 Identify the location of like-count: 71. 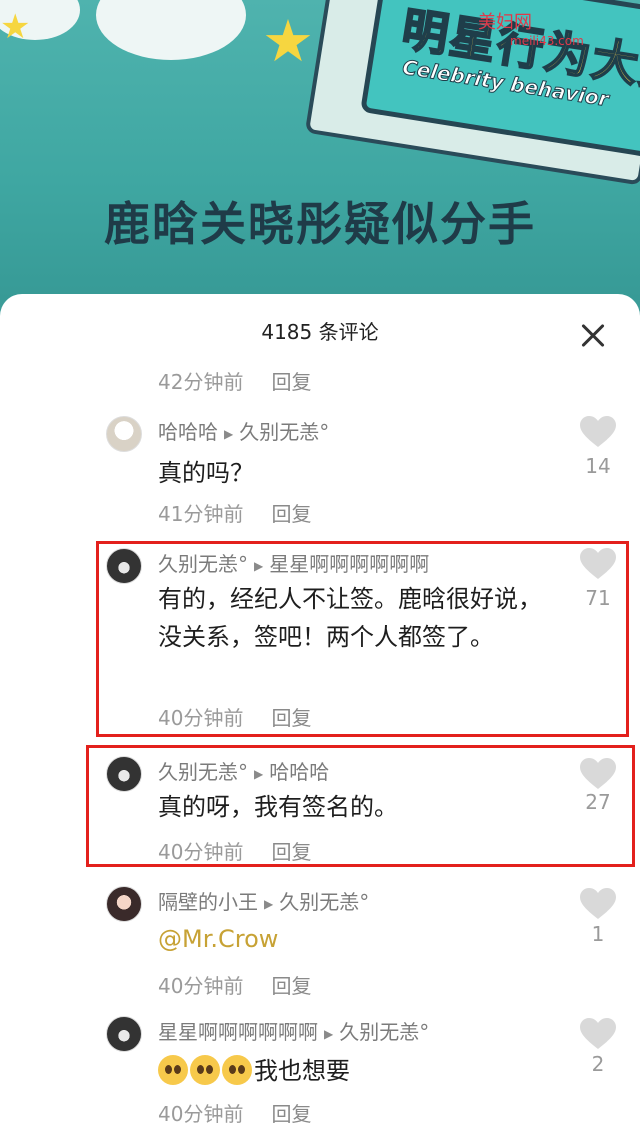
(598, 598).